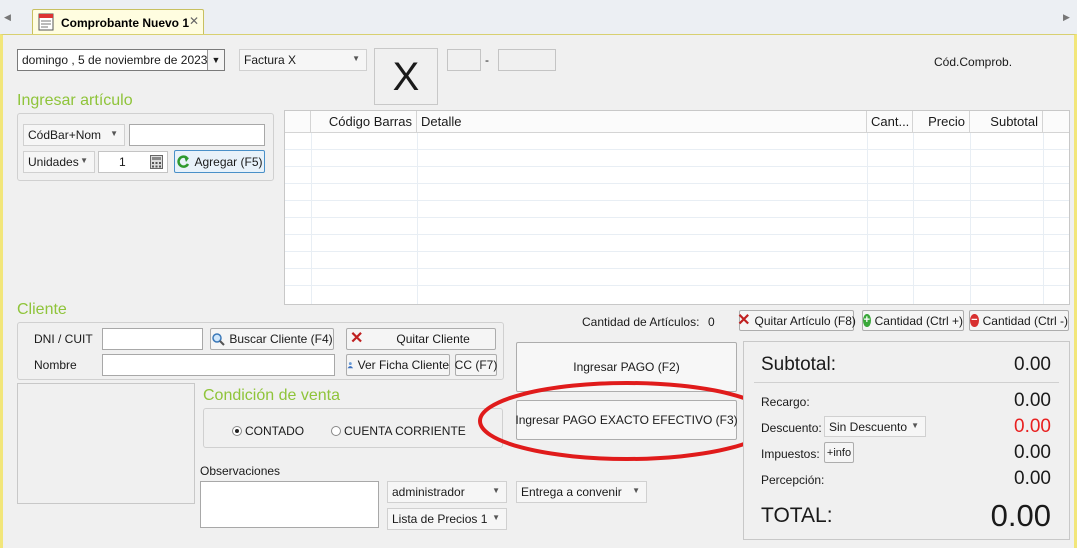 The width and height of the screenshot is (1077, 548). What do you see at coordinates (1032, 364) in the screenshot?
I see `subtotal-value: 0.00` at bounding box center [1032, 364].